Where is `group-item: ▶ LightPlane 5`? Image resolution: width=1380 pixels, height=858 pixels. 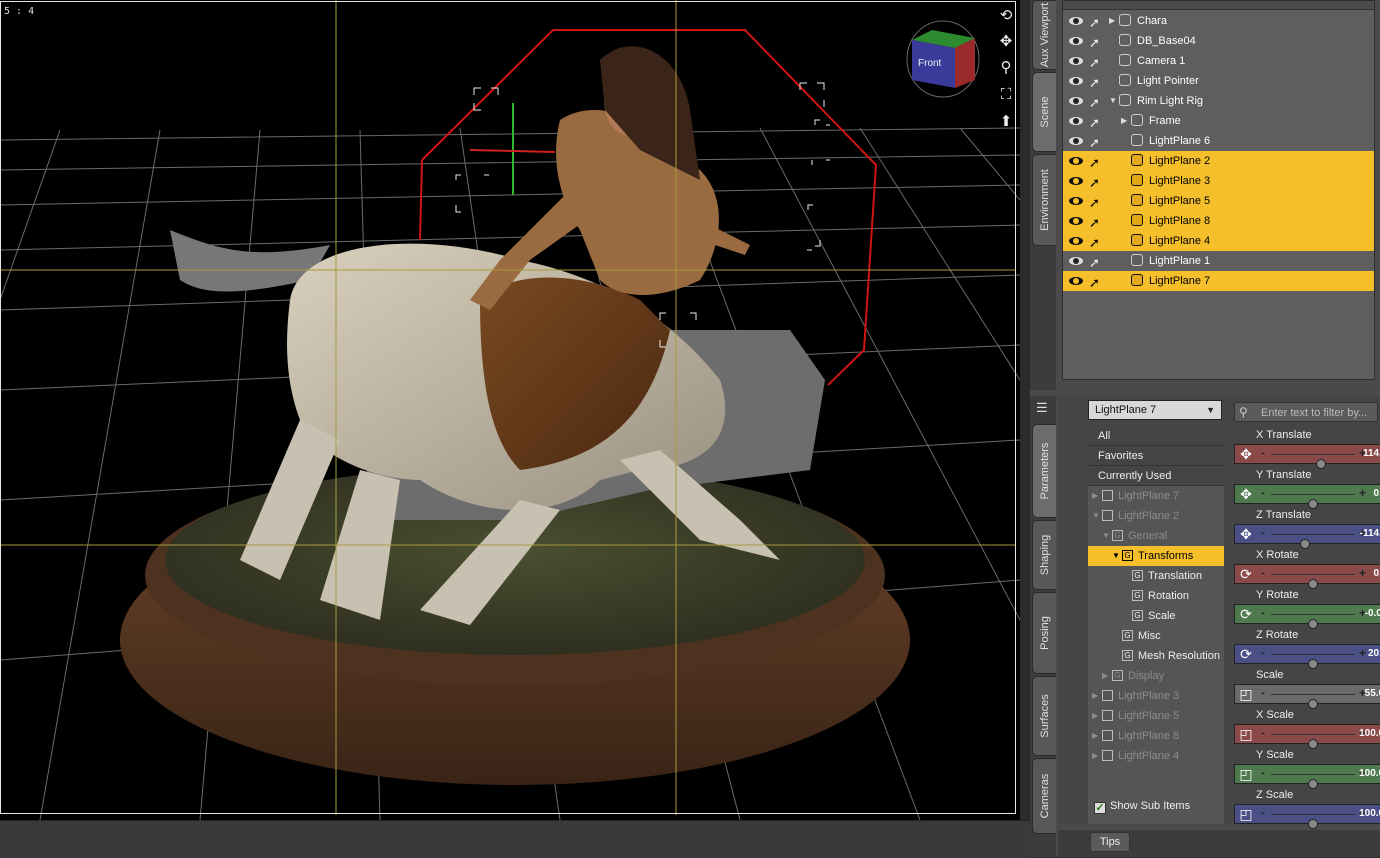
group-item: ▶ LightPlane 5 is located at coordinates (1156, 716).